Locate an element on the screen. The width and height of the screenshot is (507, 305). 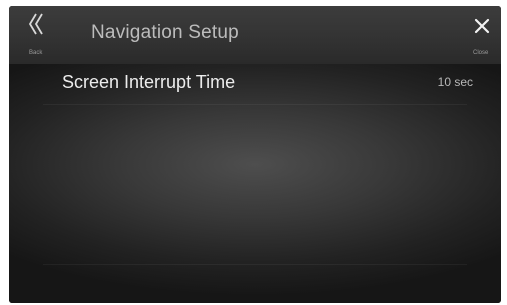
close-label: Close is located at coordinates (481, 53).